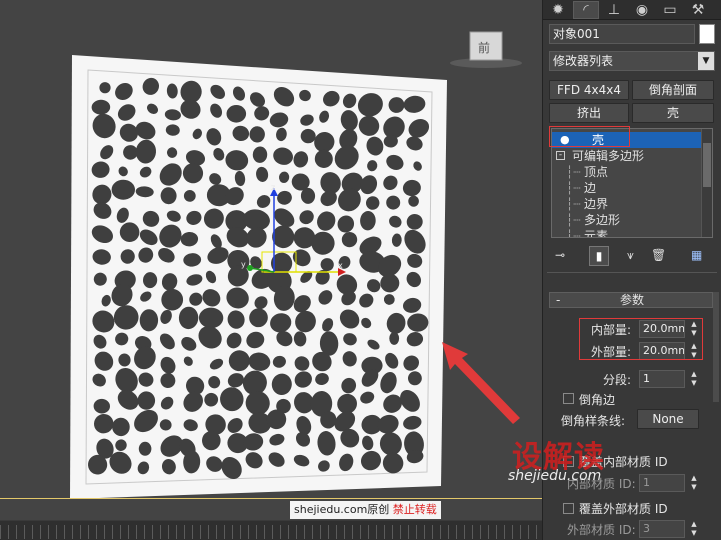  What do you see at coordinates (481, 383) in the screenshot?
I see `annotation-arrow` at bounding box center [481, 383].